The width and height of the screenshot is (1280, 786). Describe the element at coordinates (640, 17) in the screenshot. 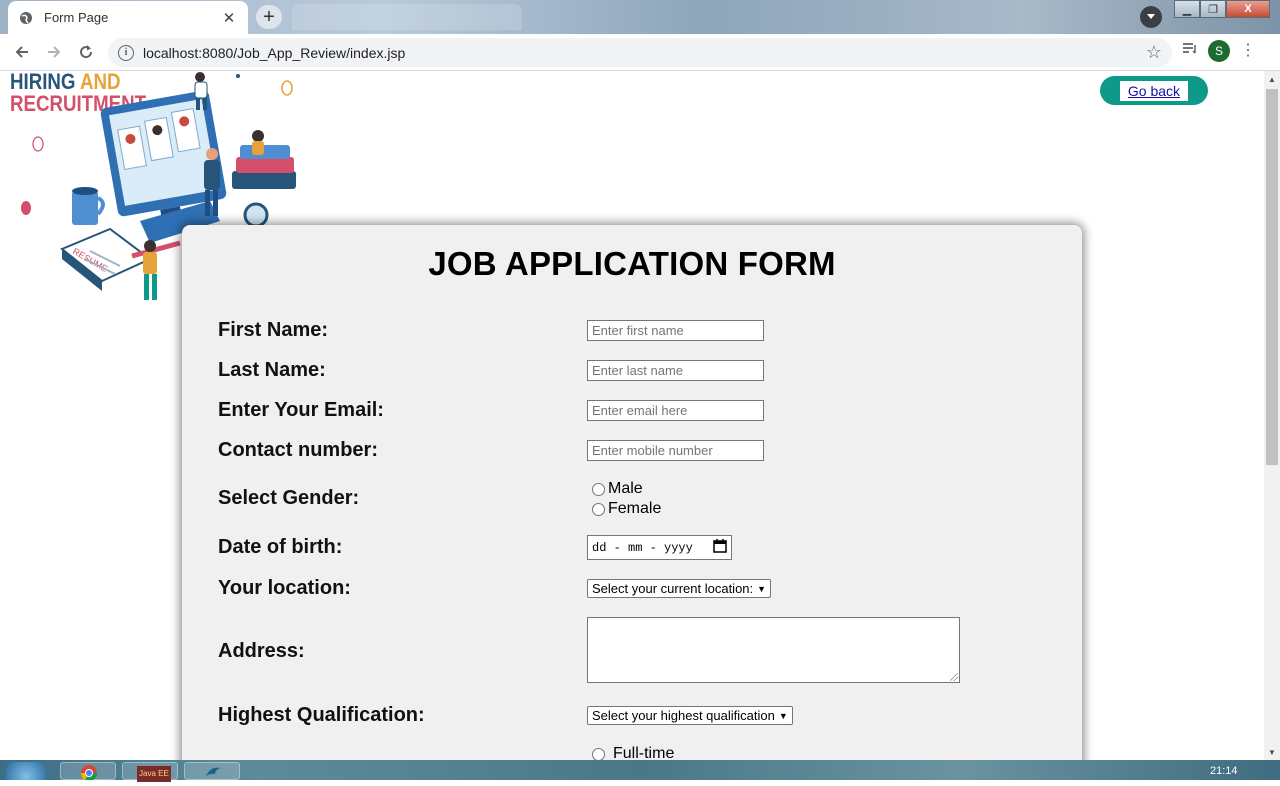

I see `browser-tab-bar: Form Page ✕ + ▁ ❐ X` at that location.